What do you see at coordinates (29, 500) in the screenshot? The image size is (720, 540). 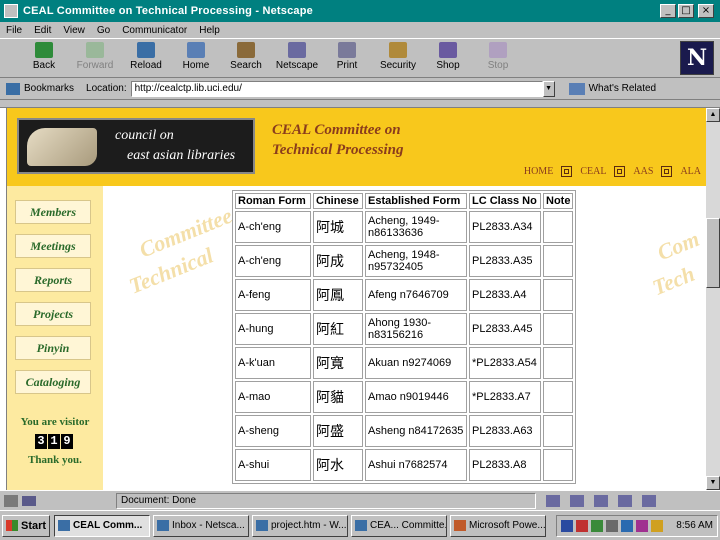 I see `connection-status-icon` at bounding box center [29, 500].